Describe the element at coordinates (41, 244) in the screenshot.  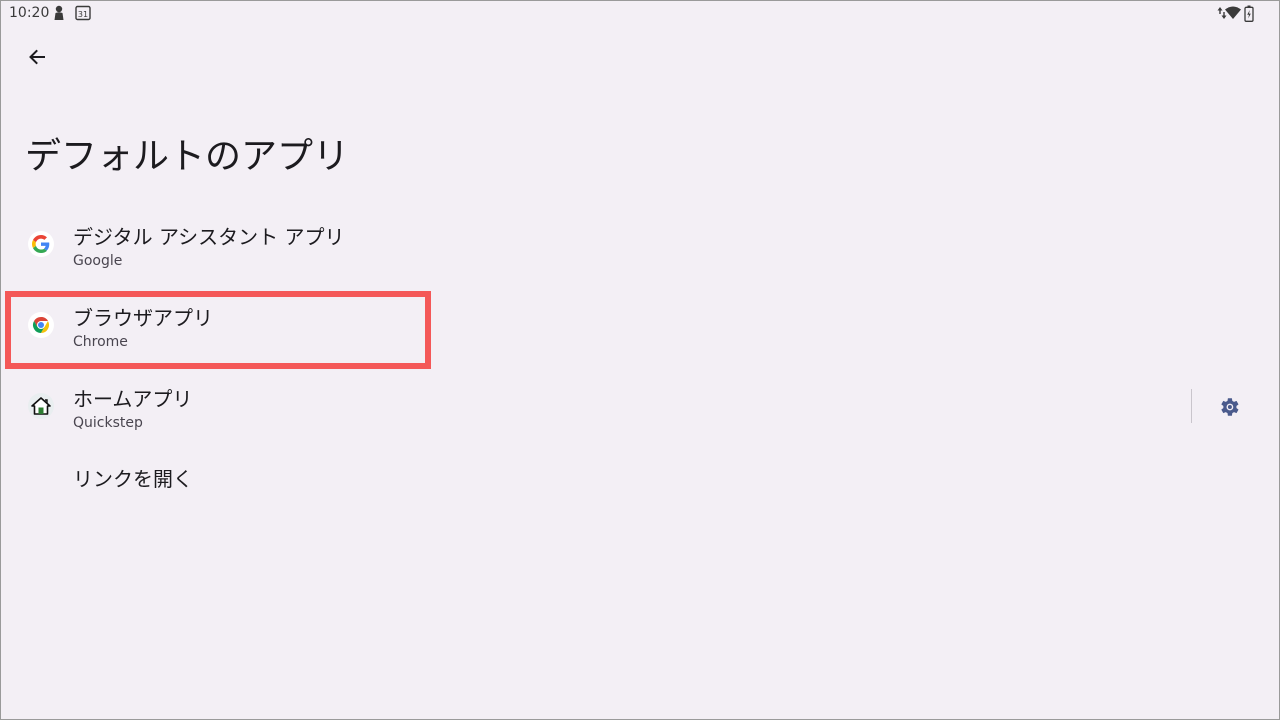
I see `google-icon` at that location.